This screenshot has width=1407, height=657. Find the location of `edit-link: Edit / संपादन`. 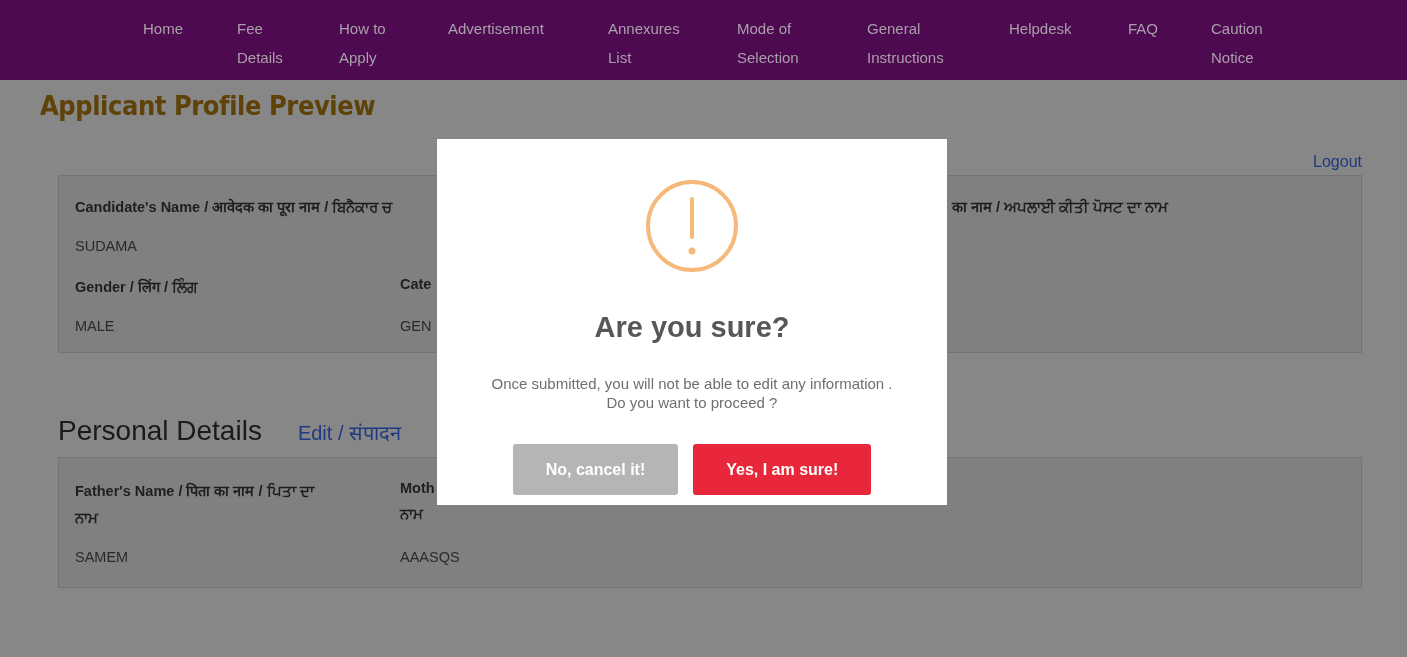

edit-link: Edit / संपादन is located at coordinates (349, 432).